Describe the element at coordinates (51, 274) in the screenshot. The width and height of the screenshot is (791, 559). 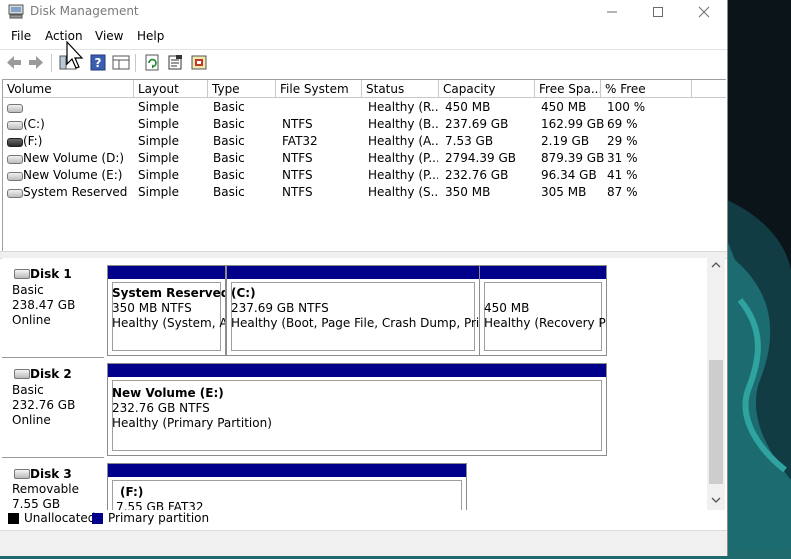
I see `disk-name: Disk 1` at that location.